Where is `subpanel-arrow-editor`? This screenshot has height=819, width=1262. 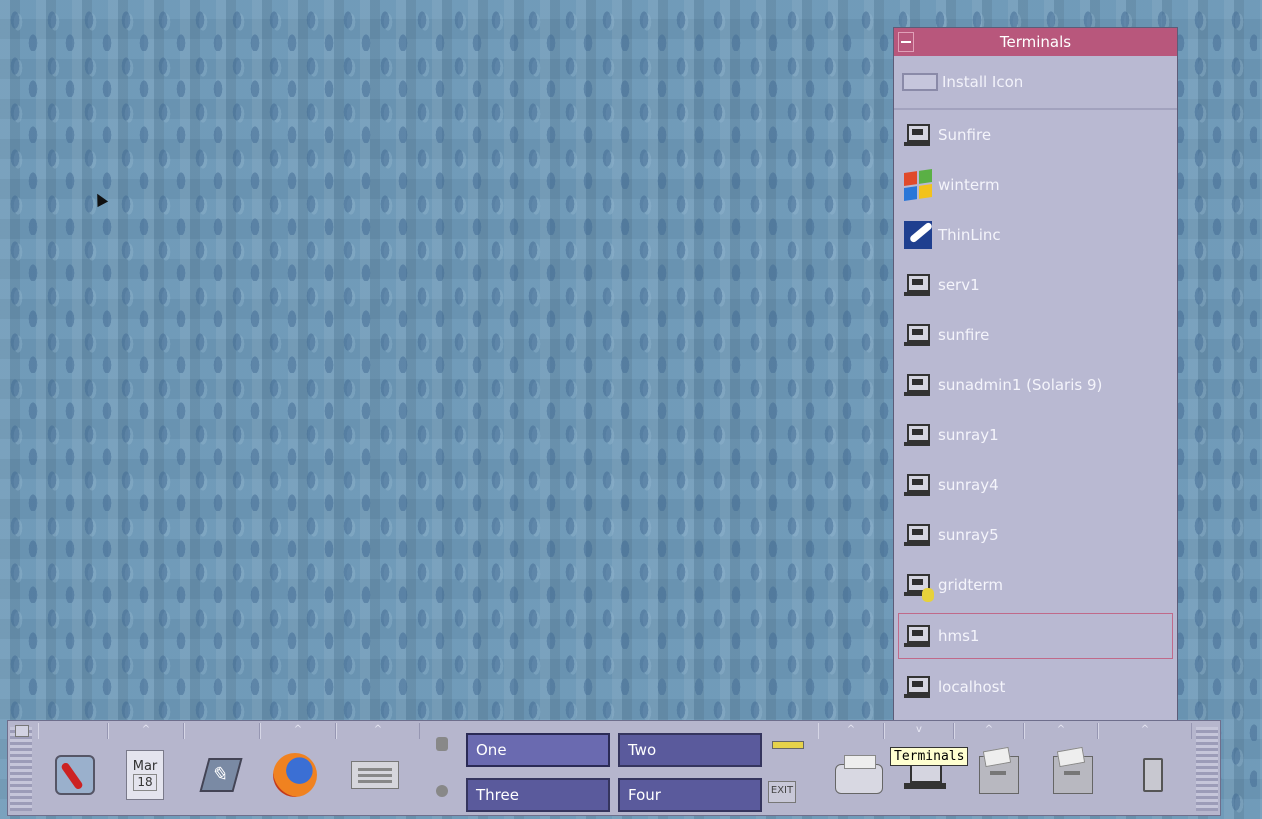 subpanel-arrow-editor is located at coordinates (222, 731).